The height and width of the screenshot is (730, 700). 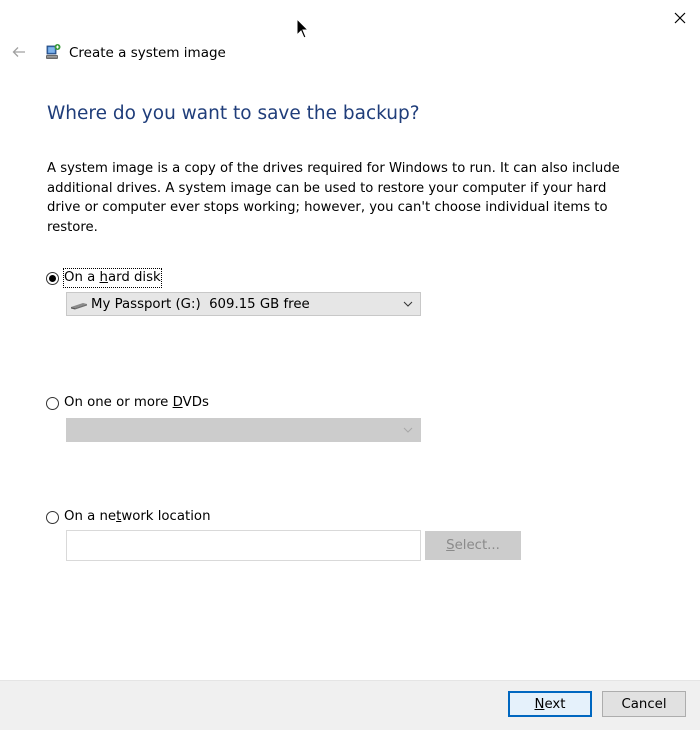 I want to click on drive-icon, so click(x=79, y=306).